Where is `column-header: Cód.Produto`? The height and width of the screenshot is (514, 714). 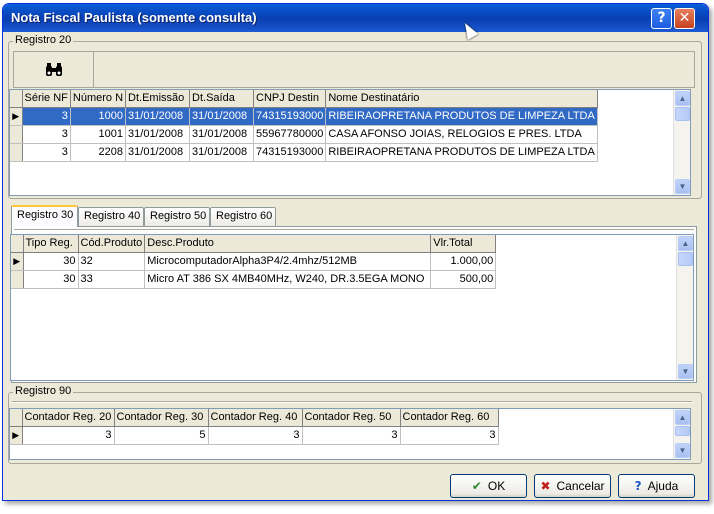
column-header: Cód.Produto is located at coordinates (112, 244).